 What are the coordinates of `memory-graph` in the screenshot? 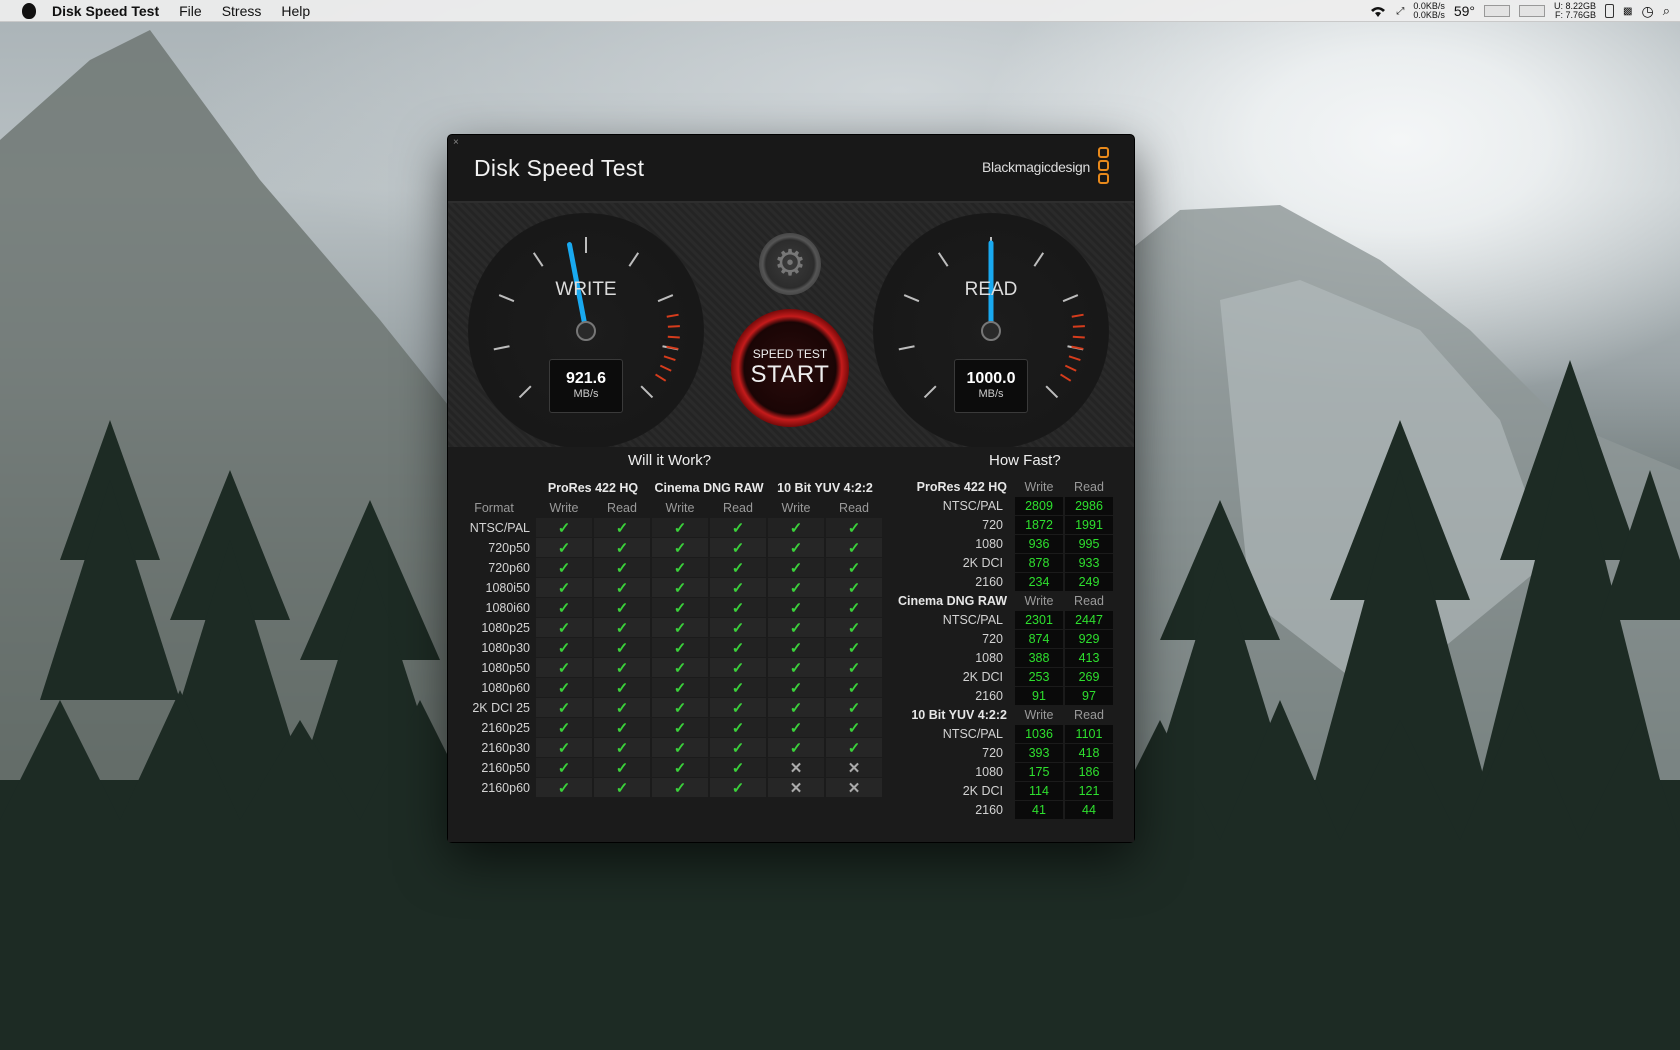 It's located at (1532, 11).